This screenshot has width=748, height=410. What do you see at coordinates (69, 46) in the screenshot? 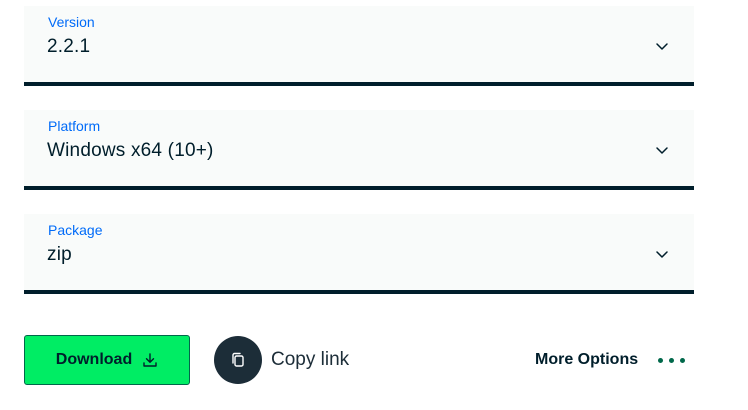
I see `version-value: 2.2.1` at bounding box center [69, 46].